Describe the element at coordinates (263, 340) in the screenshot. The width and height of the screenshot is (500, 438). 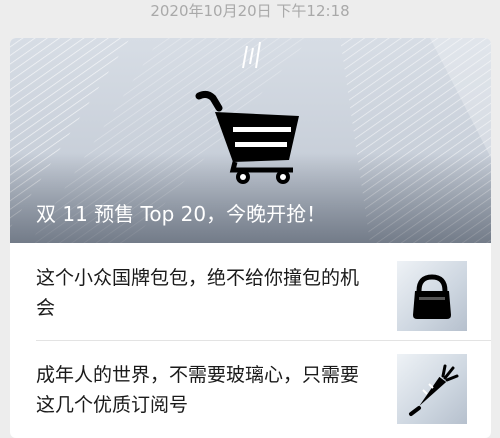
I see `divider` at that location.